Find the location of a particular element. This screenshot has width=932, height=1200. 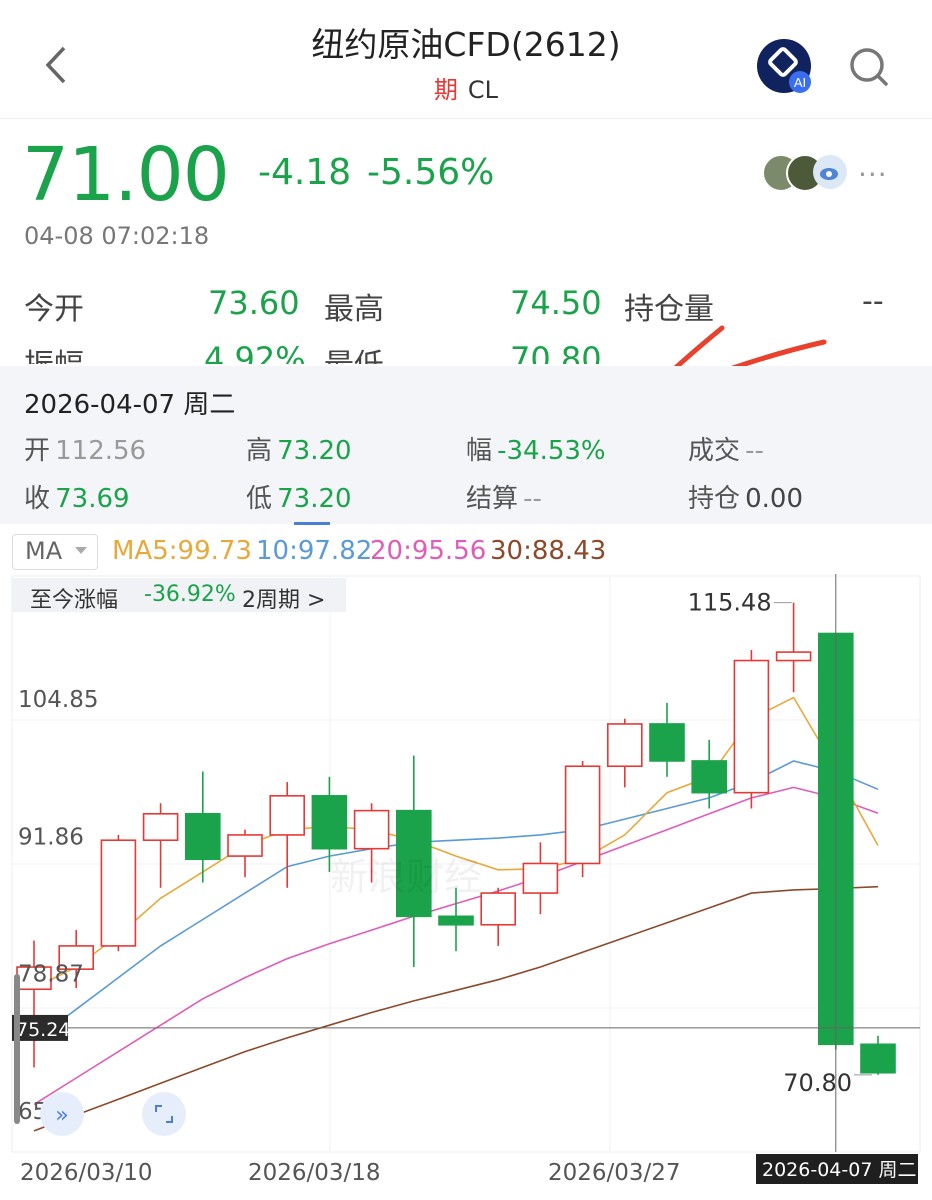

x-tick-label: 2026/03/27 is located at coordinates (614, 1173).